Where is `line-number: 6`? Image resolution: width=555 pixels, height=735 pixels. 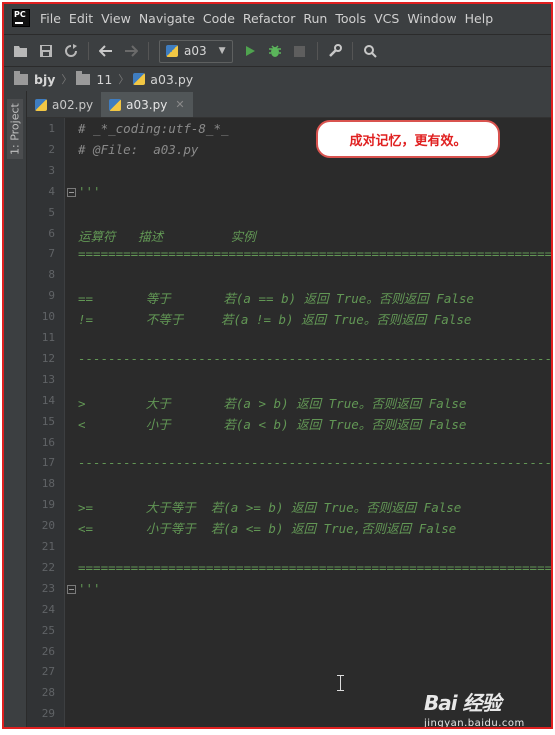
line-number: 6 is located at coordinates (51, 233).